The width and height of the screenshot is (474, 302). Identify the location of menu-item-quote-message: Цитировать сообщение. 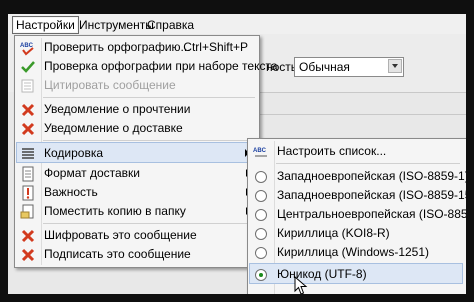
(136, 85).